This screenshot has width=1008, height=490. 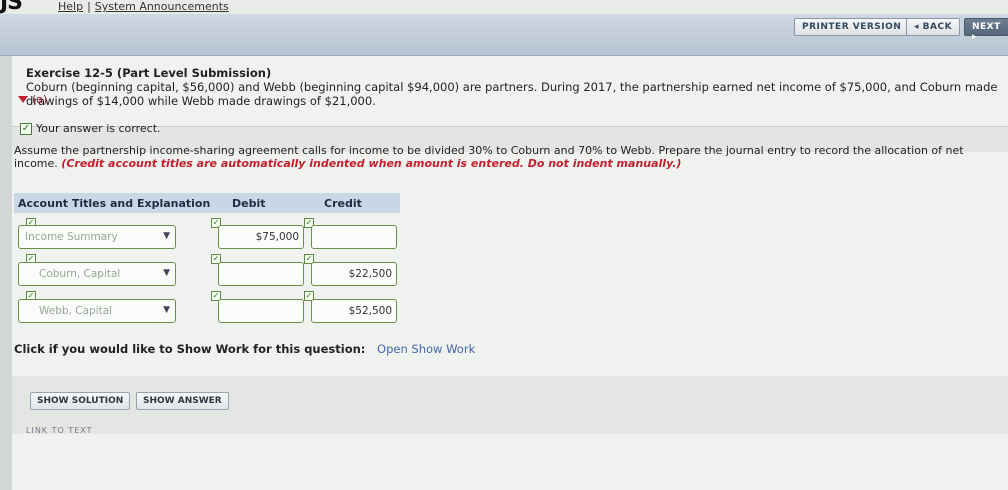 What do you see at coordinates (26, 128) in the screenshot?
I see `checkmark-icon: ✓` at bounding box center [26, 128].